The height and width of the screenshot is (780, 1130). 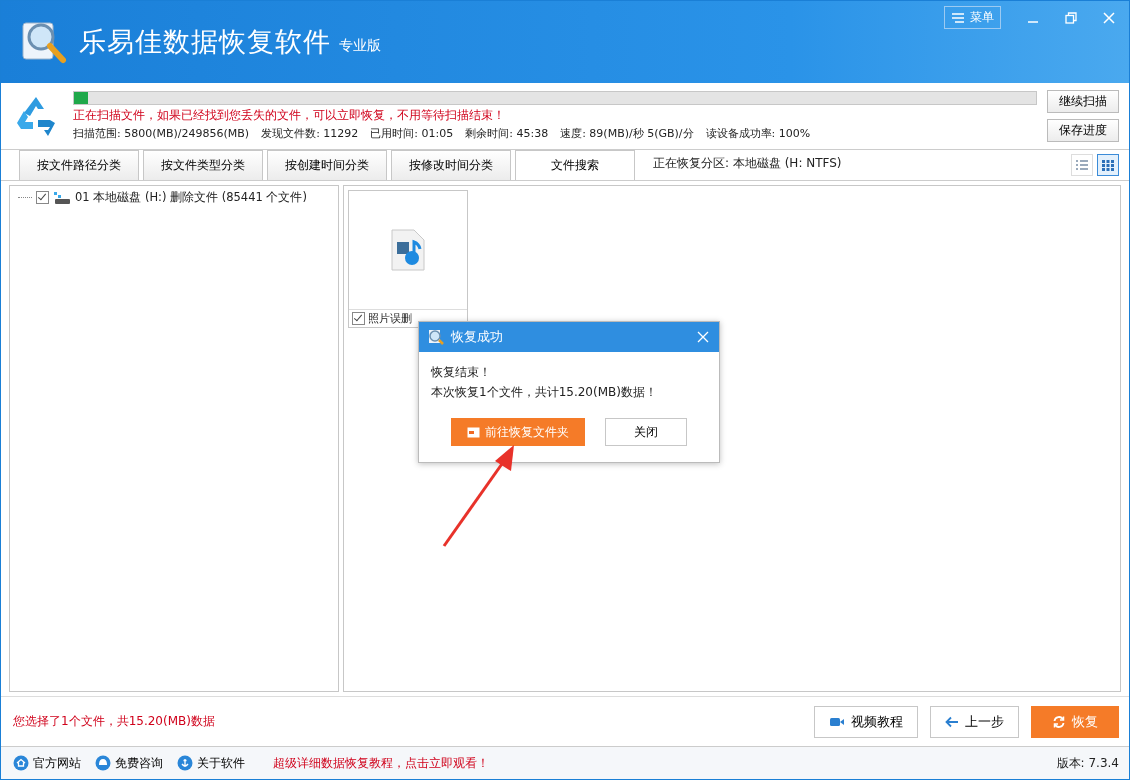 What do you see at coordinates (473, 432) in the screenshot?
I see `folder-icon` at bounding box center [473, 432].